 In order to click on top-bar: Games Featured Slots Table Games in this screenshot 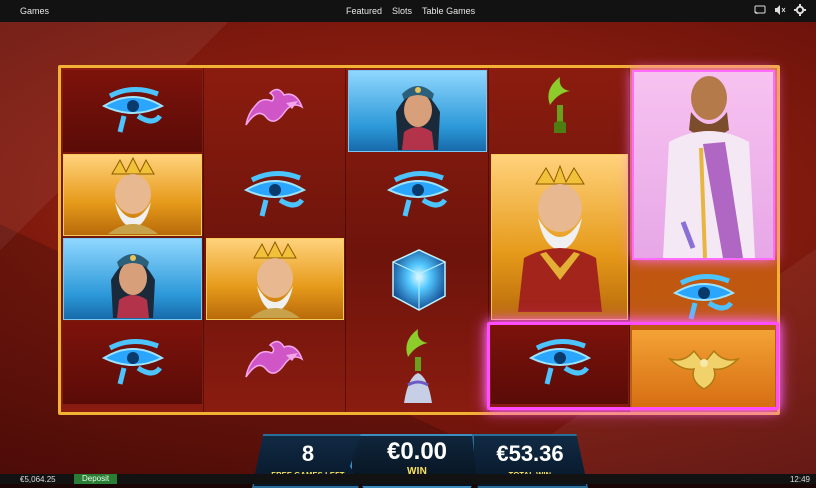, I will do `click(408, 11)`.